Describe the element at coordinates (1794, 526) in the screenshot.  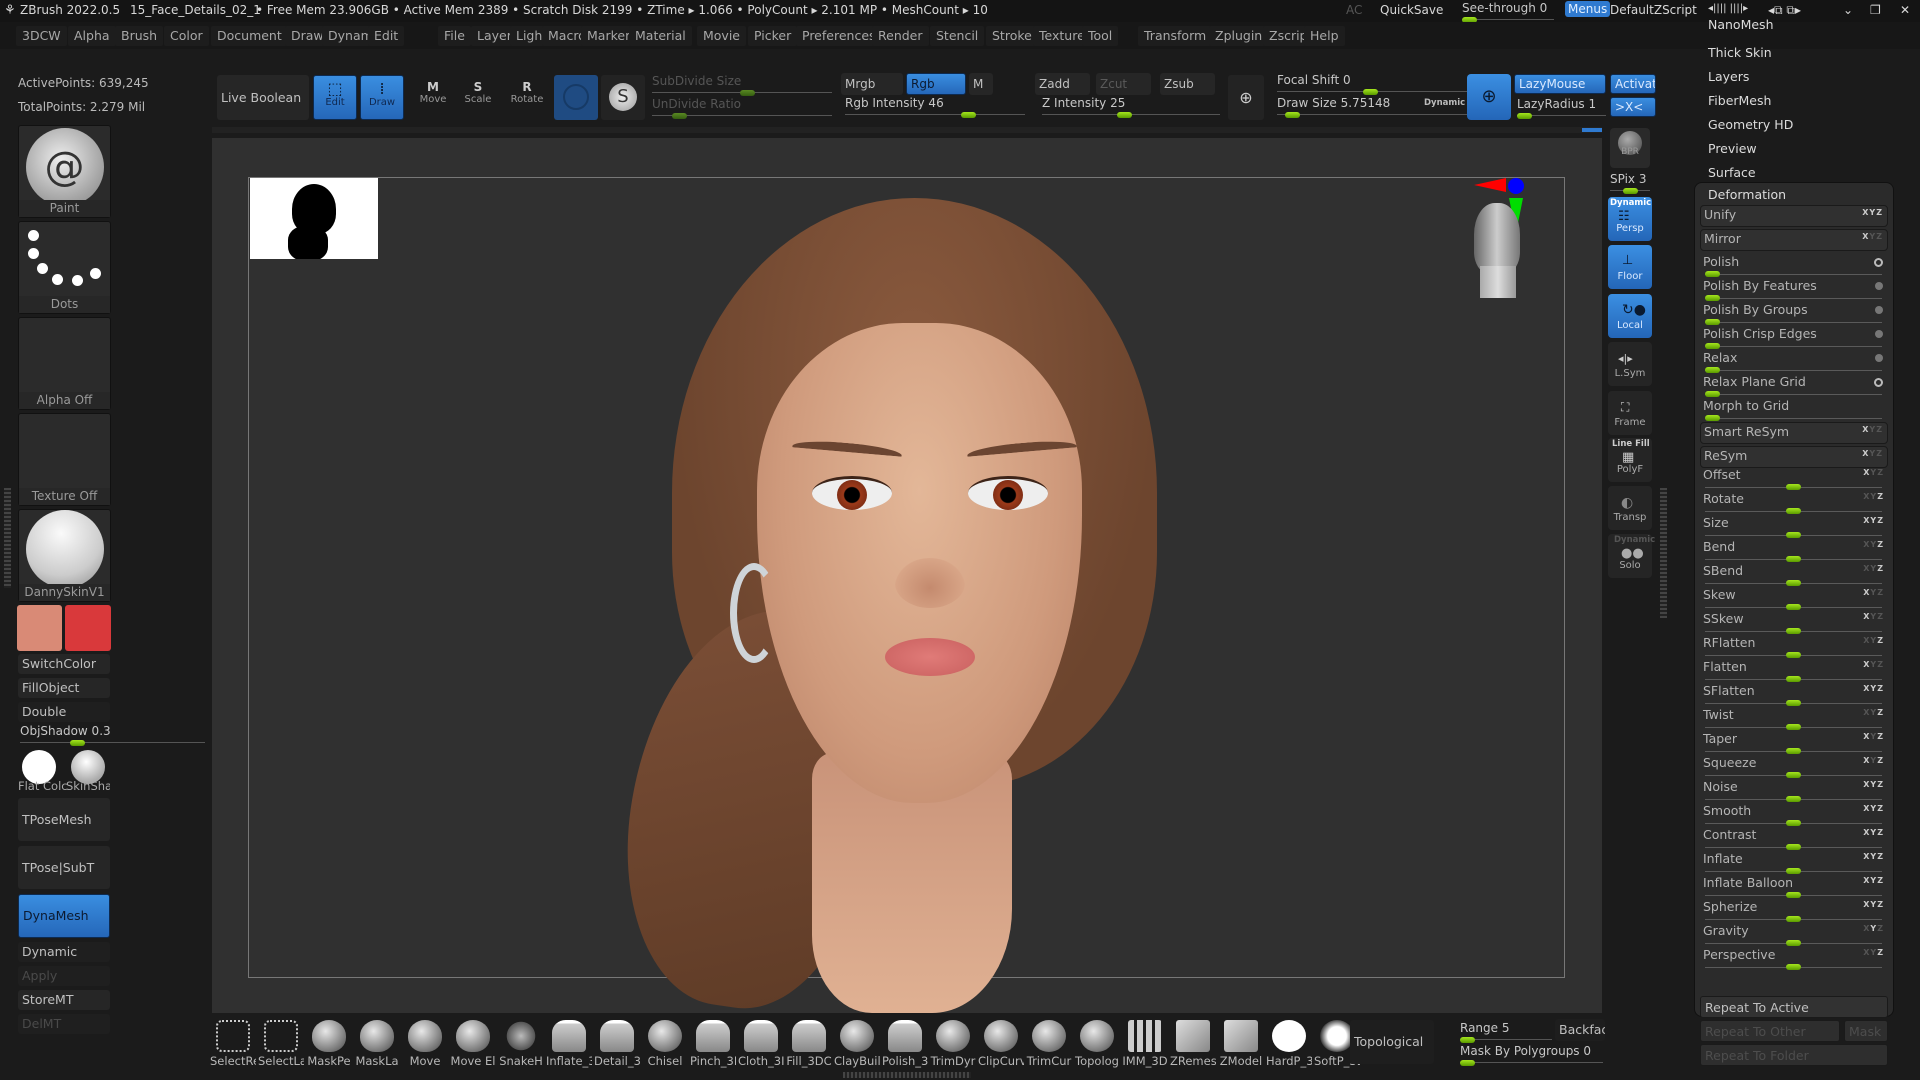
I see `deform-size-slider: Size XYZ` at that location.